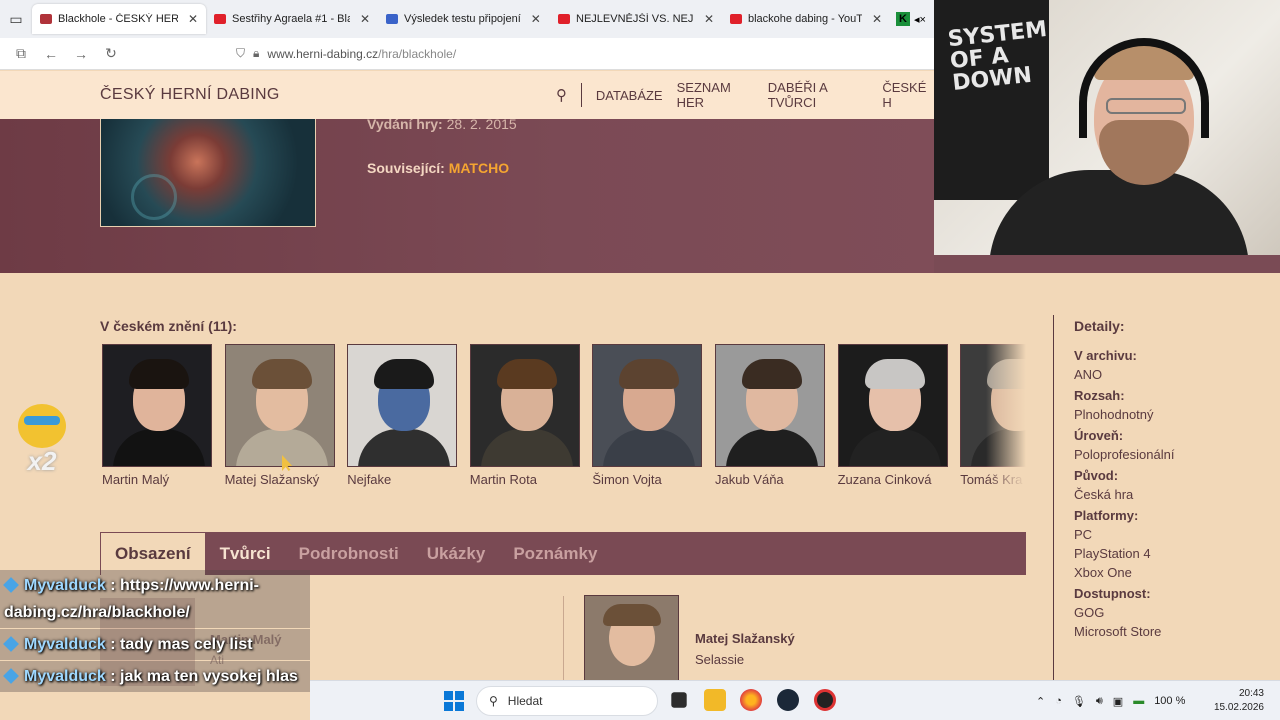 Image resolution: width=1280 pixels, height=720 pixels. Describe the element at coordinates (1088, 374) in the screenshot. I see `detail-value: ANO` at that location.